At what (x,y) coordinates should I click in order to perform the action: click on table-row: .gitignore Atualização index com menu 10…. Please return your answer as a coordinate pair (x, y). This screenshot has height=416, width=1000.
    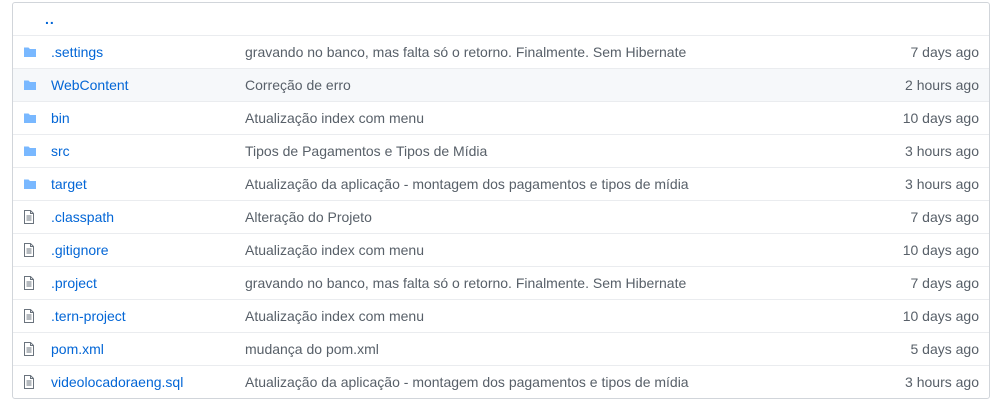
    Looking at the image, I should click on (501, 249).